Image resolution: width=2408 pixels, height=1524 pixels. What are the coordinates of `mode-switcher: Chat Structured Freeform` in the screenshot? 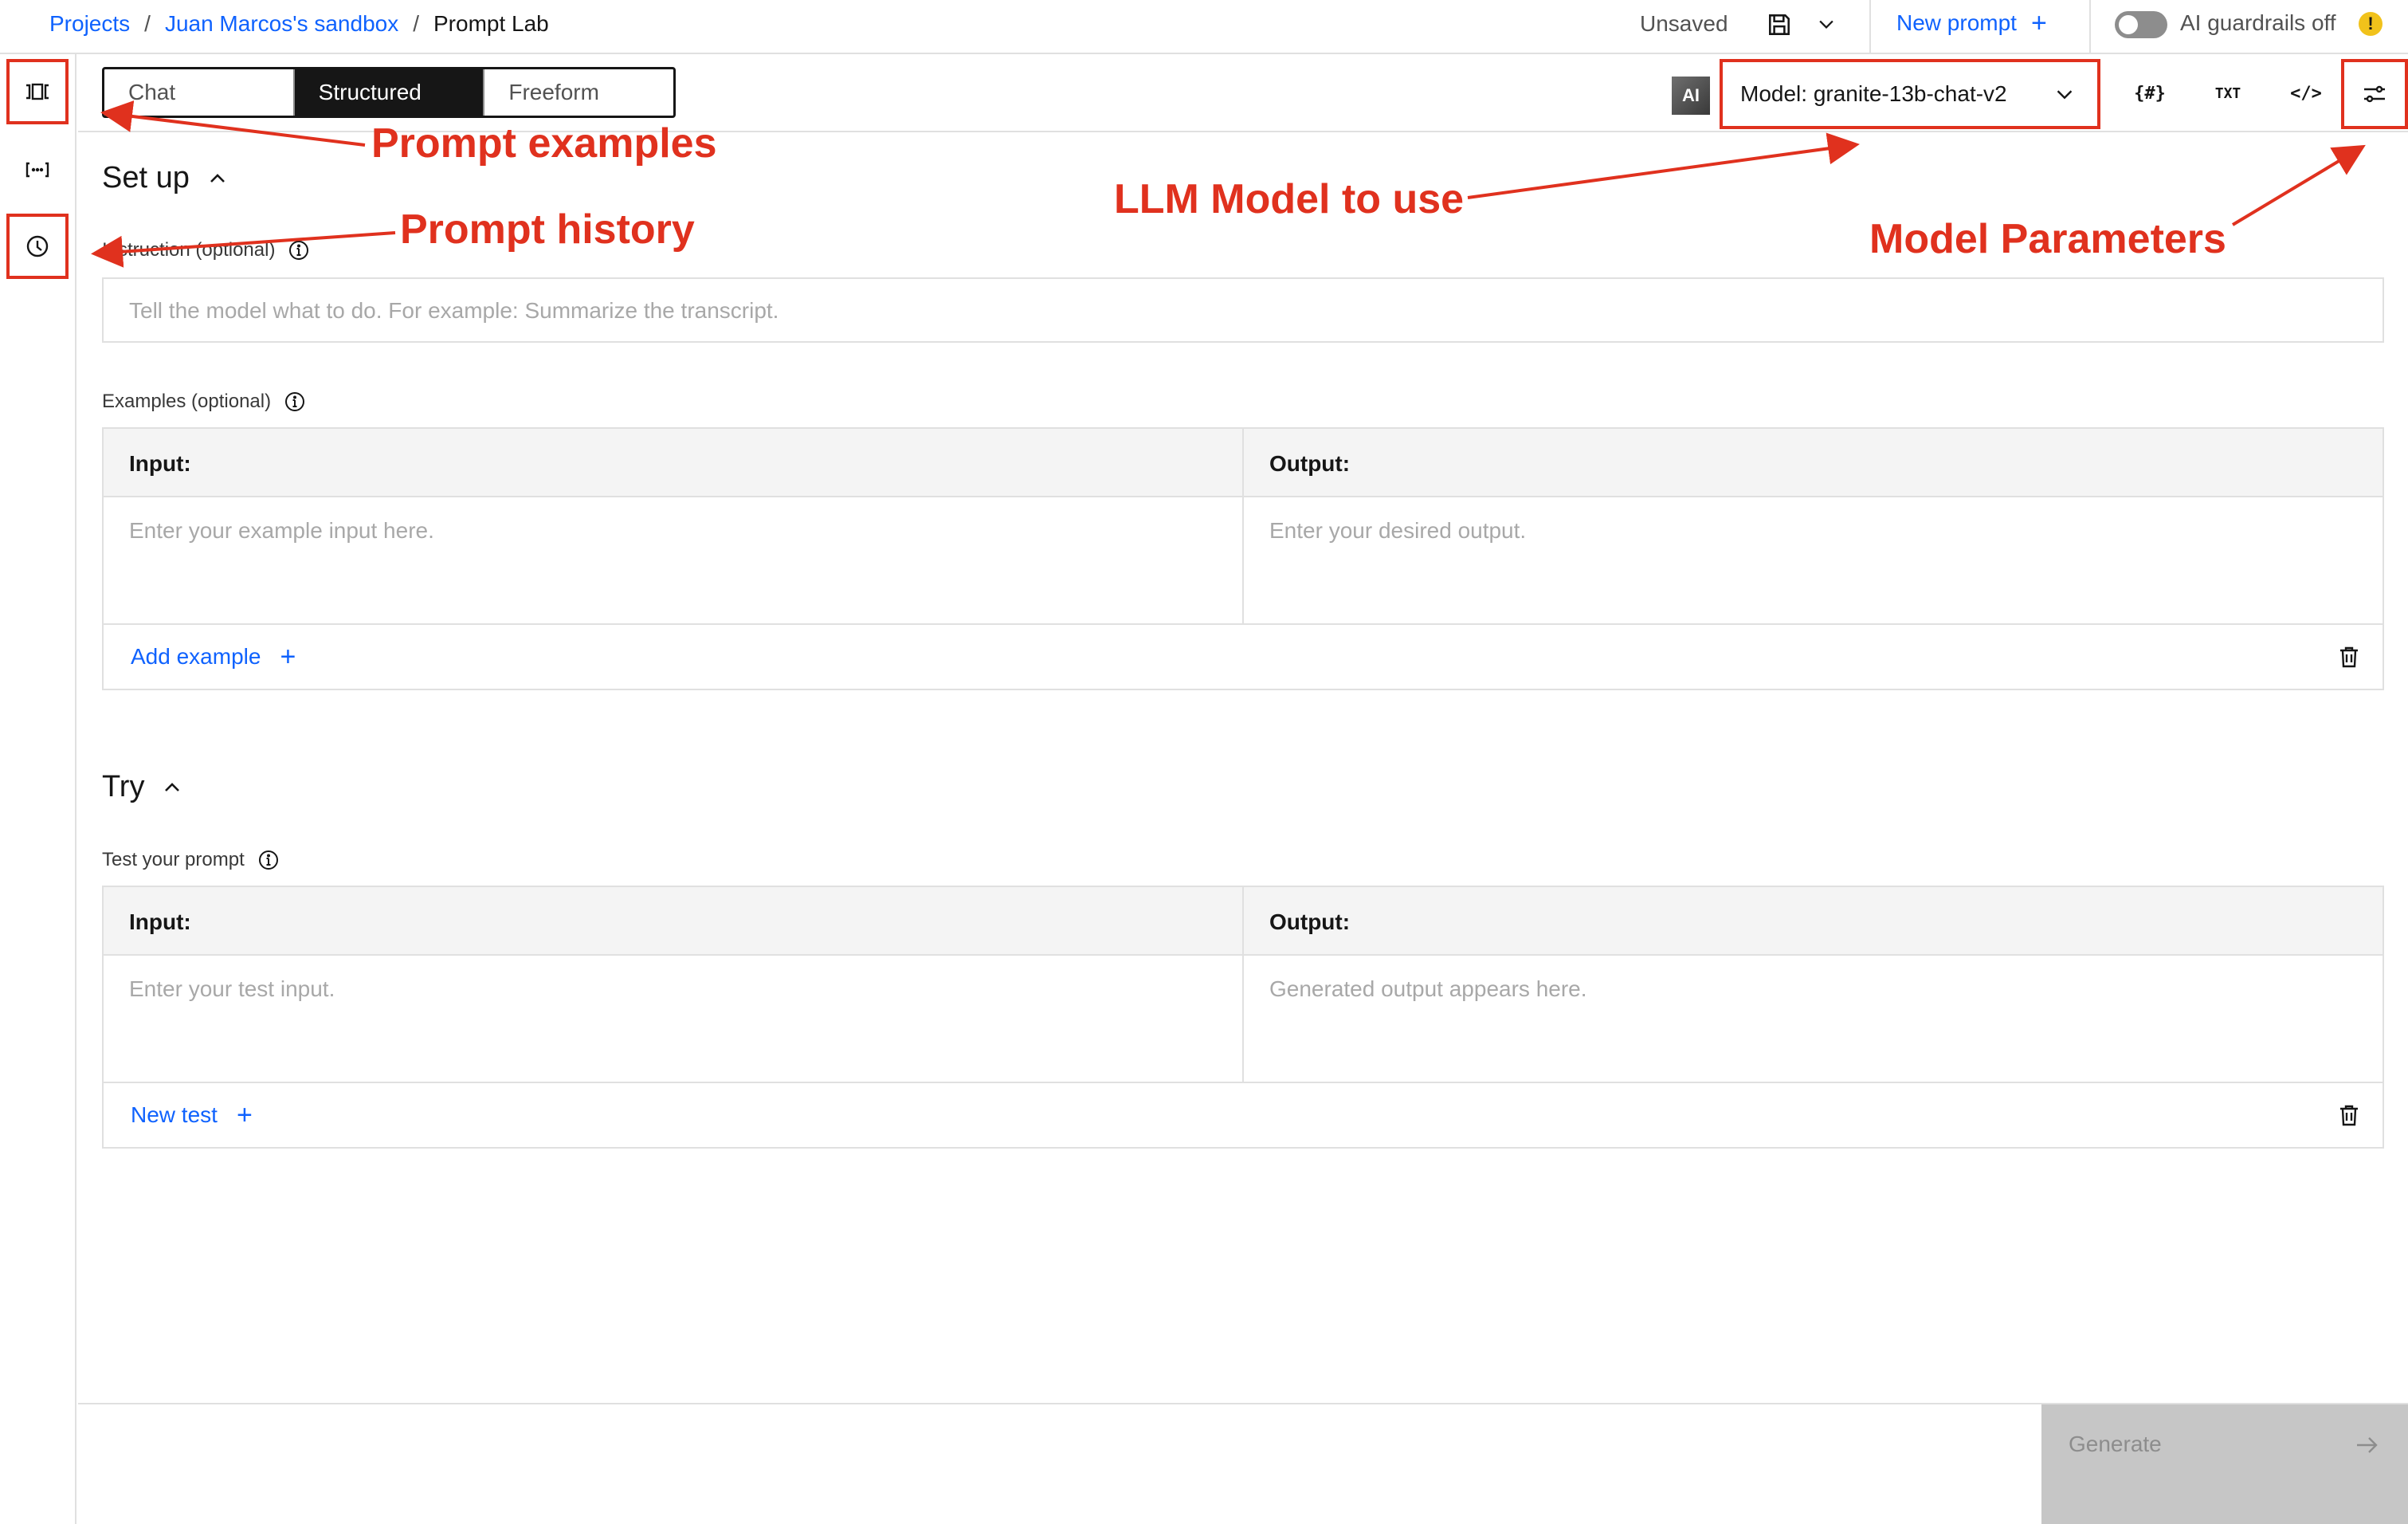 It's located at (389, 93).